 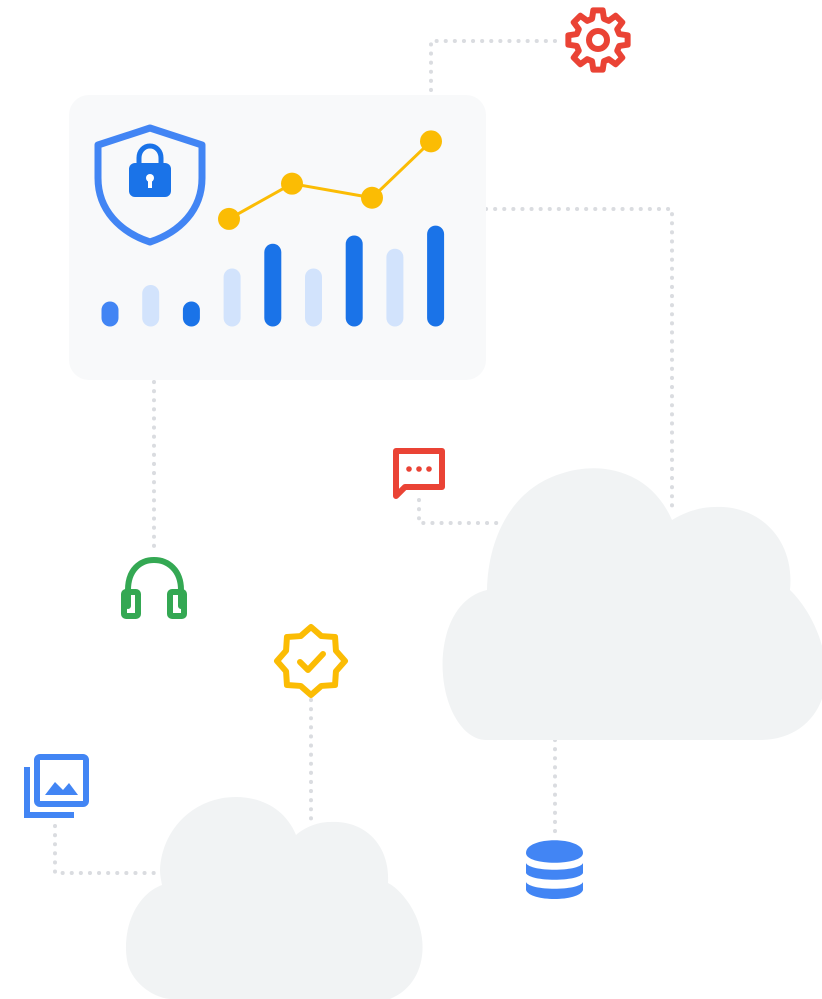 What do you see at coordinates (459, 511) in the screenshot?
I see `connector-chat-cloud` at bounding box center [459, 511].